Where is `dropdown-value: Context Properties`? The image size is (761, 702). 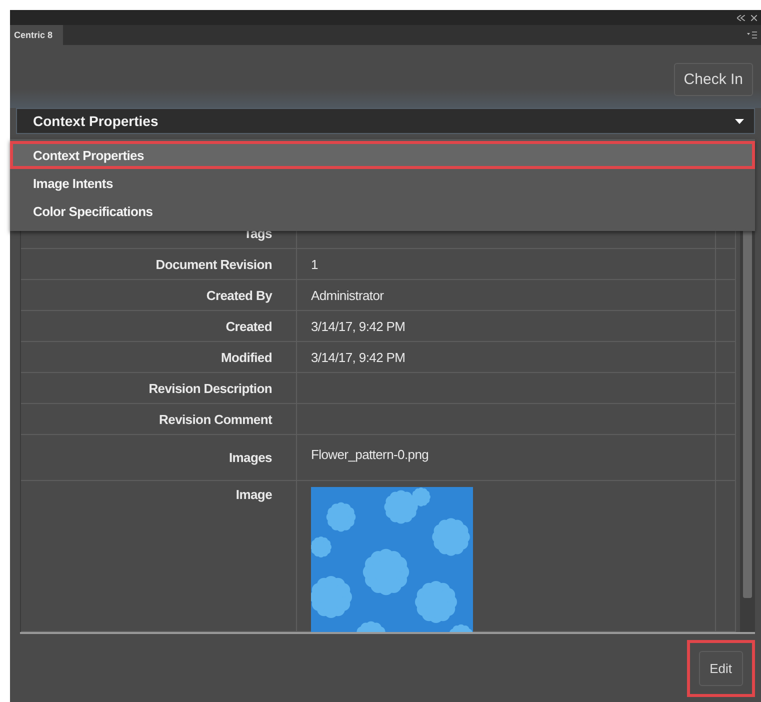 dropdown-value: Context Properties is located at coordinates (95, 121).